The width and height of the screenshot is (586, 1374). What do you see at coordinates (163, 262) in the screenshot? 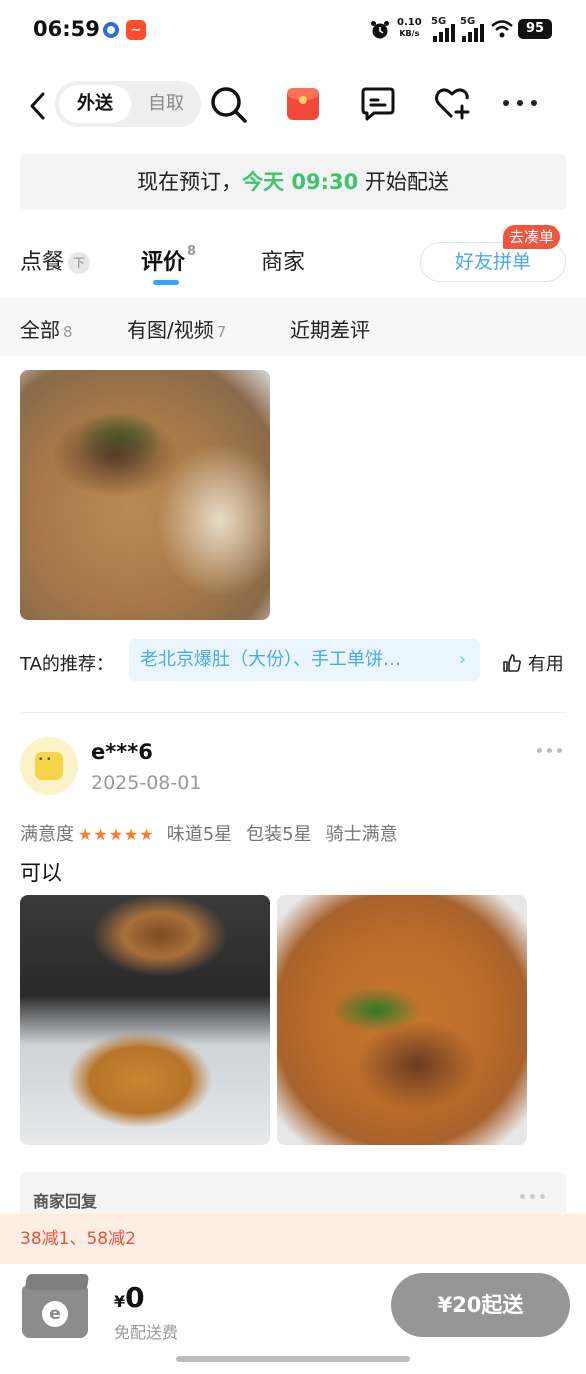
I see `tab-reviews-label: 评价` at bounding box center [163, 262].